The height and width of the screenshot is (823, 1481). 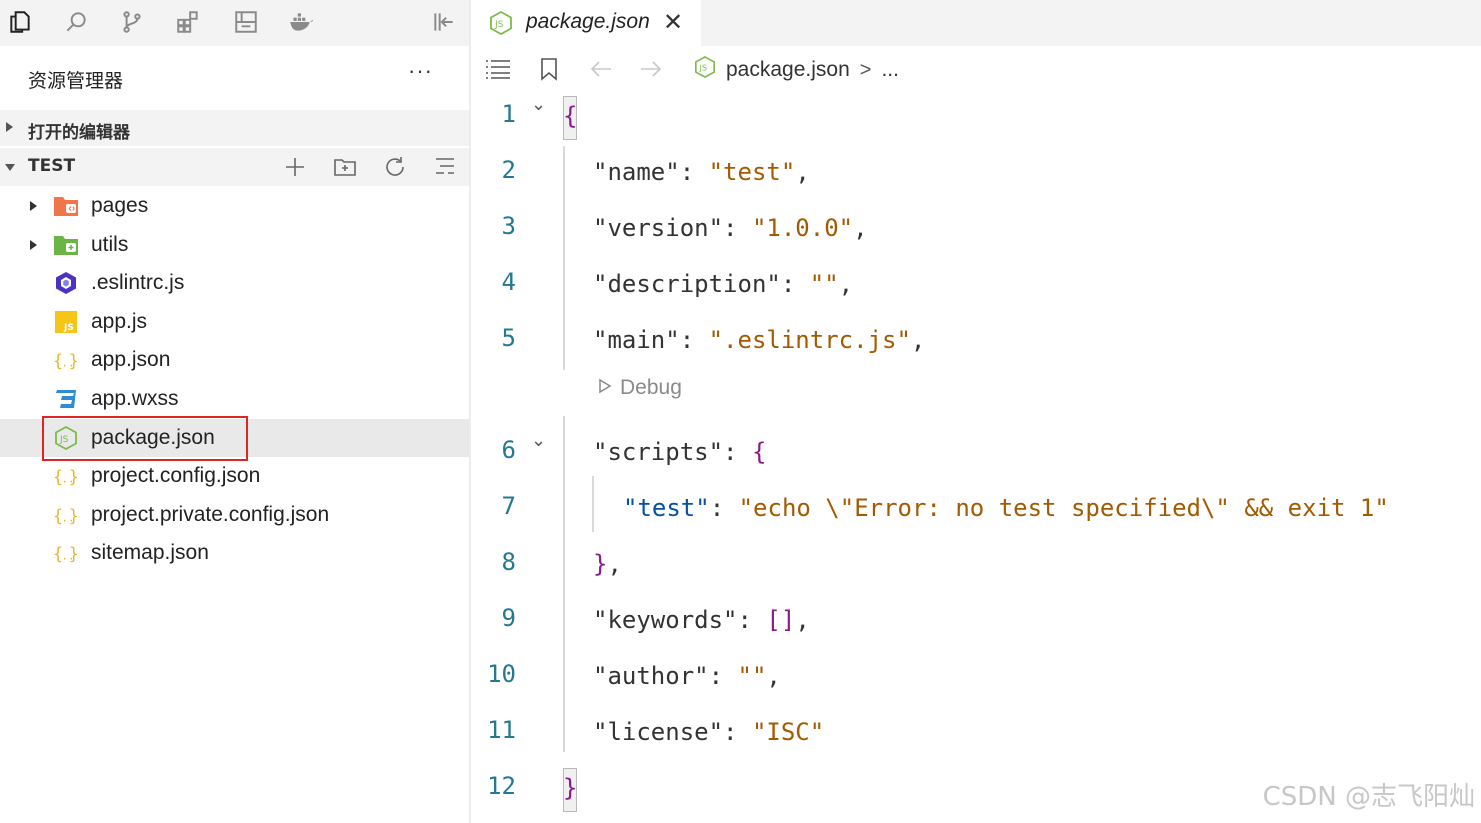 What do you see at coordinates (234, 322) in the screenshot?
I see `tree-item-app-js: JS app.js` at bounding box center [234, 322].